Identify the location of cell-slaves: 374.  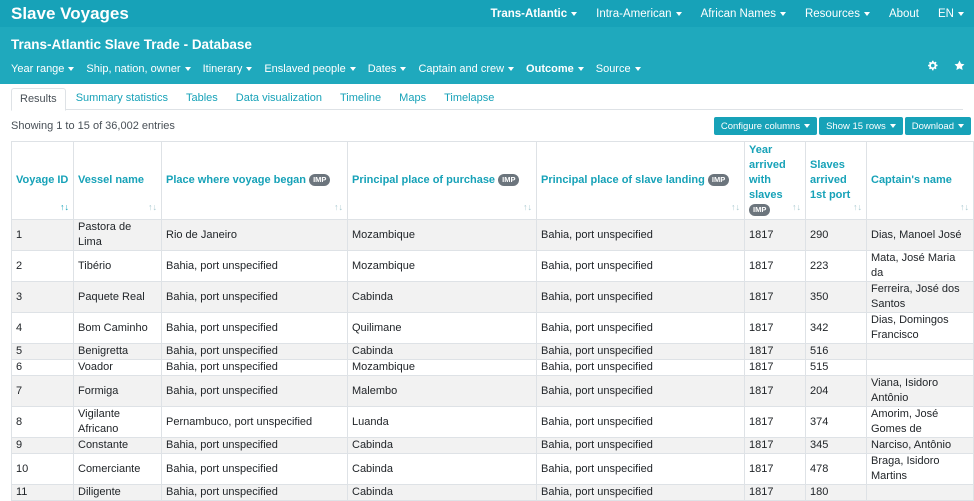
(836, 422).